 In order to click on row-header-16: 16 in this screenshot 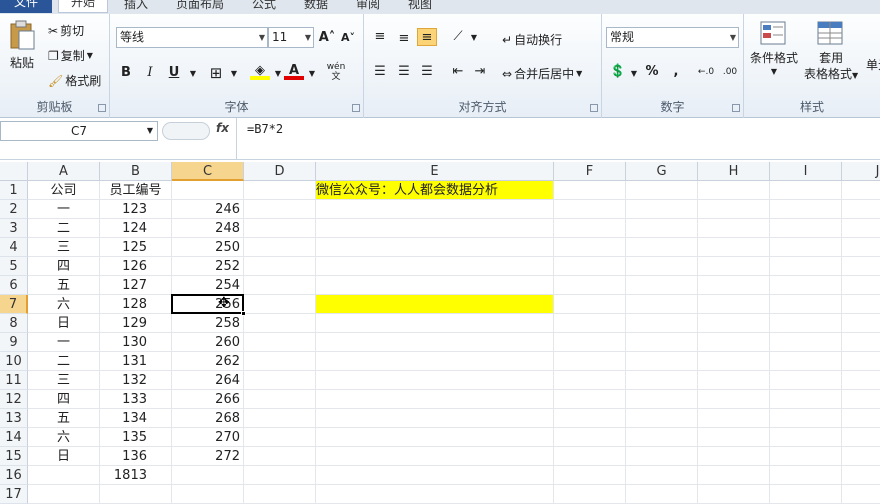, I will do `click(14, 475)`.